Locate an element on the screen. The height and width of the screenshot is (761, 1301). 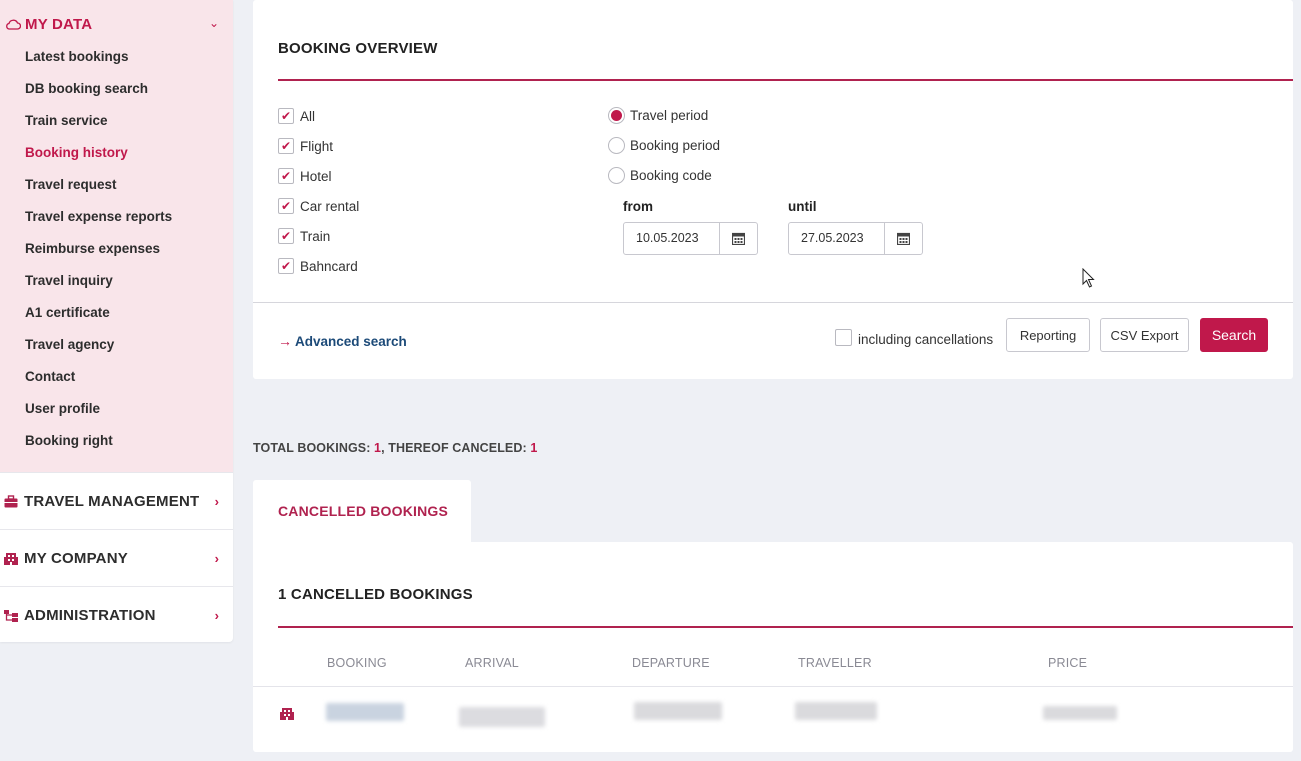
sidebar-section-my-company: MY COMPANY › is located at coordinates (116, 557).